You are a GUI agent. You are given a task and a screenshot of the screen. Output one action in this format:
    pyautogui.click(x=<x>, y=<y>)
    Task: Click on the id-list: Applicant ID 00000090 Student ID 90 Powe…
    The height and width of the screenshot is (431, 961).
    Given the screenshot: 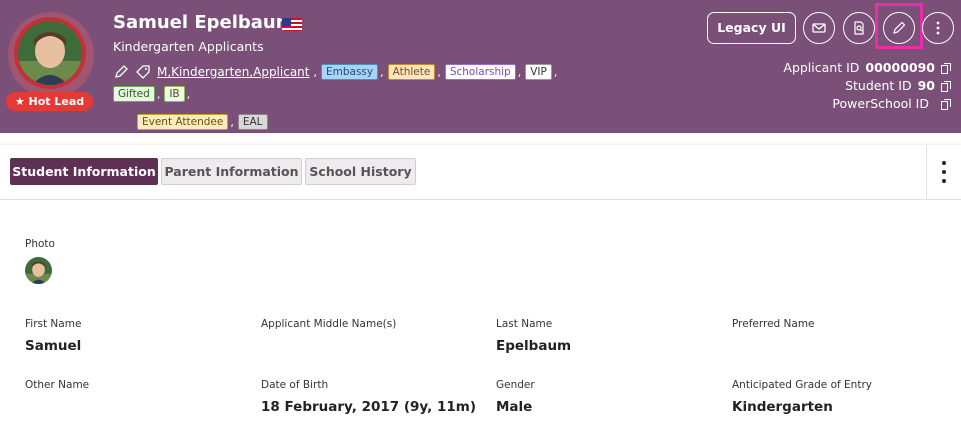 What is the action you would take?
    pyautogui.click(x=867, y=86)
    